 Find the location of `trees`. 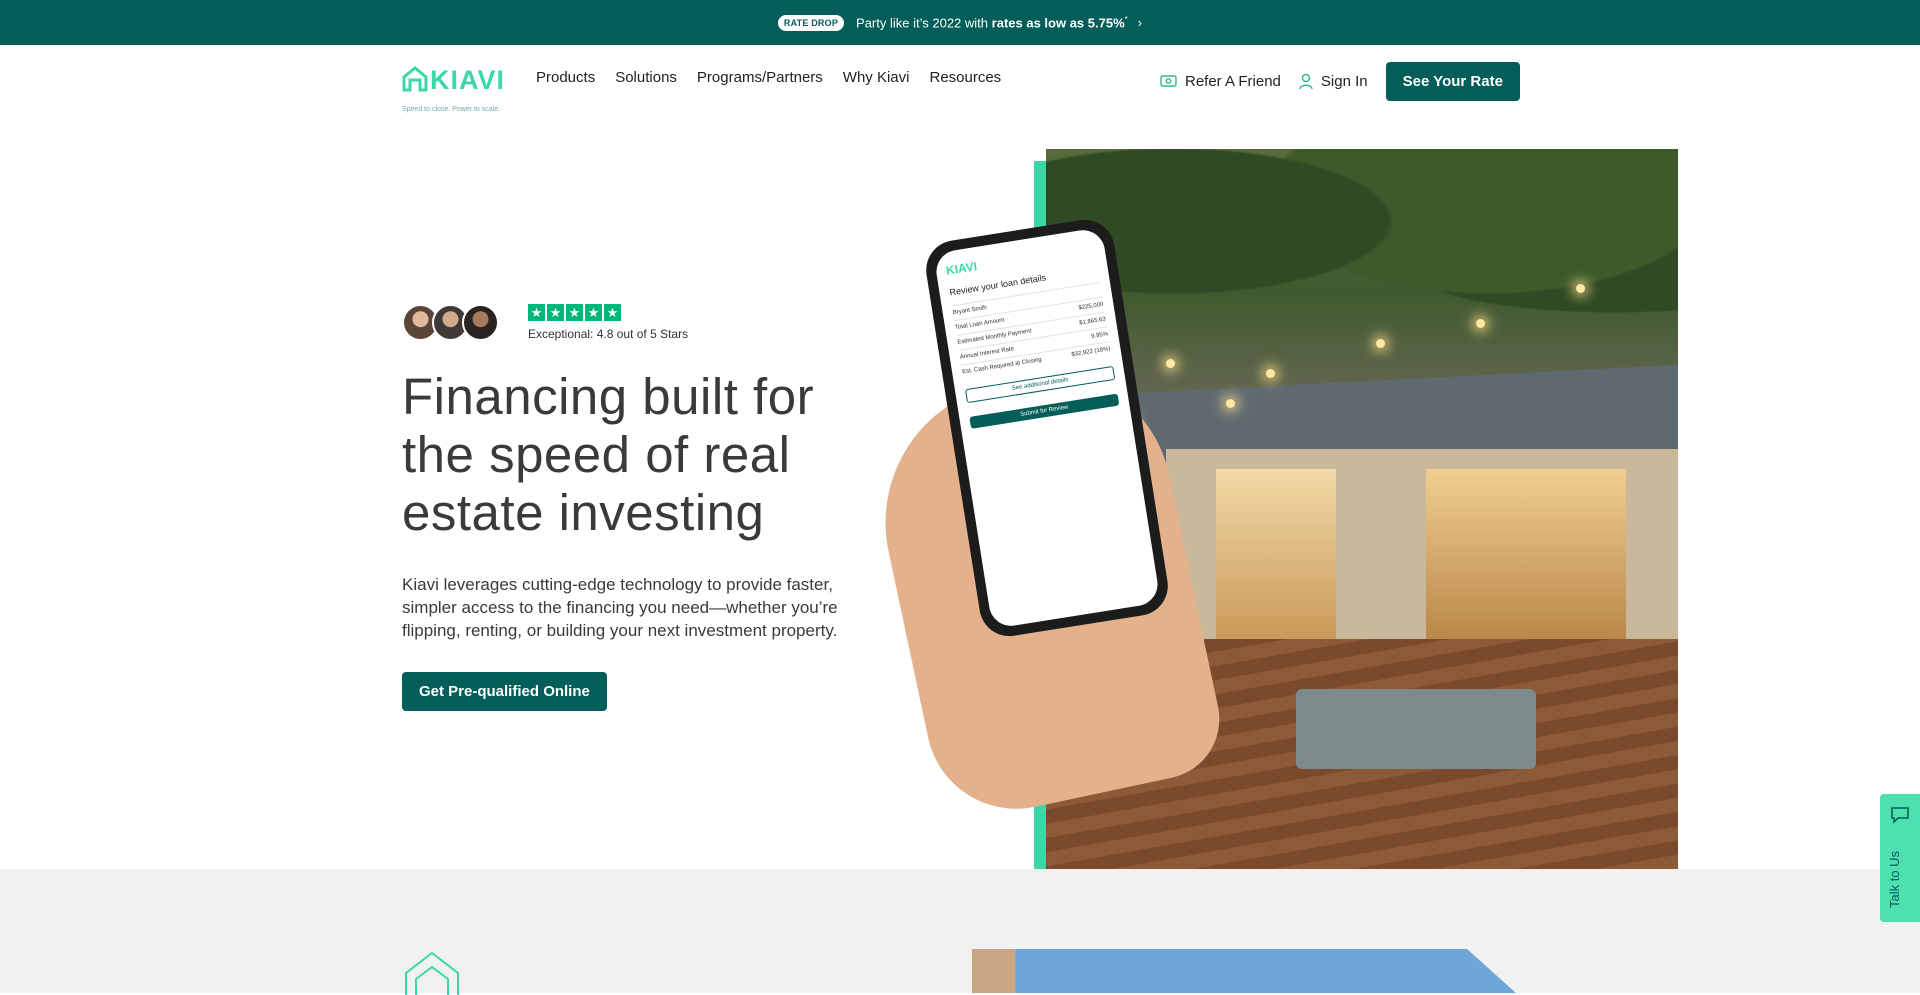

trees is located at coordinates (1362, 269).